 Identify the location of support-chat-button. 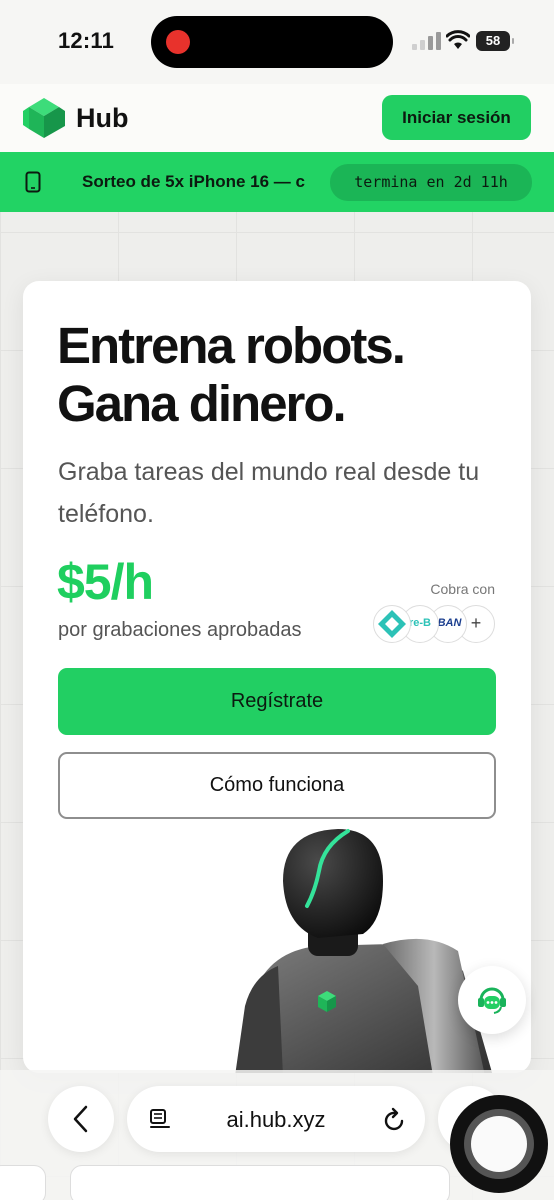
(492, 1000).